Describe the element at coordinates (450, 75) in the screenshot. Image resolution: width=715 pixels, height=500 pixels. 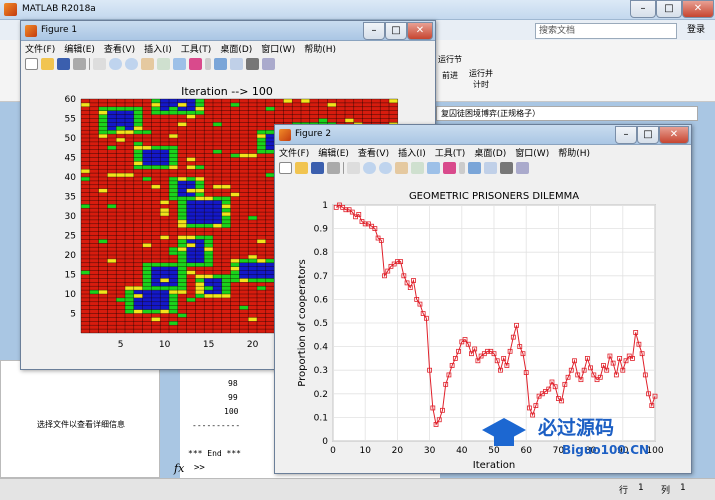
I see `advance-button: 前进` at that location.